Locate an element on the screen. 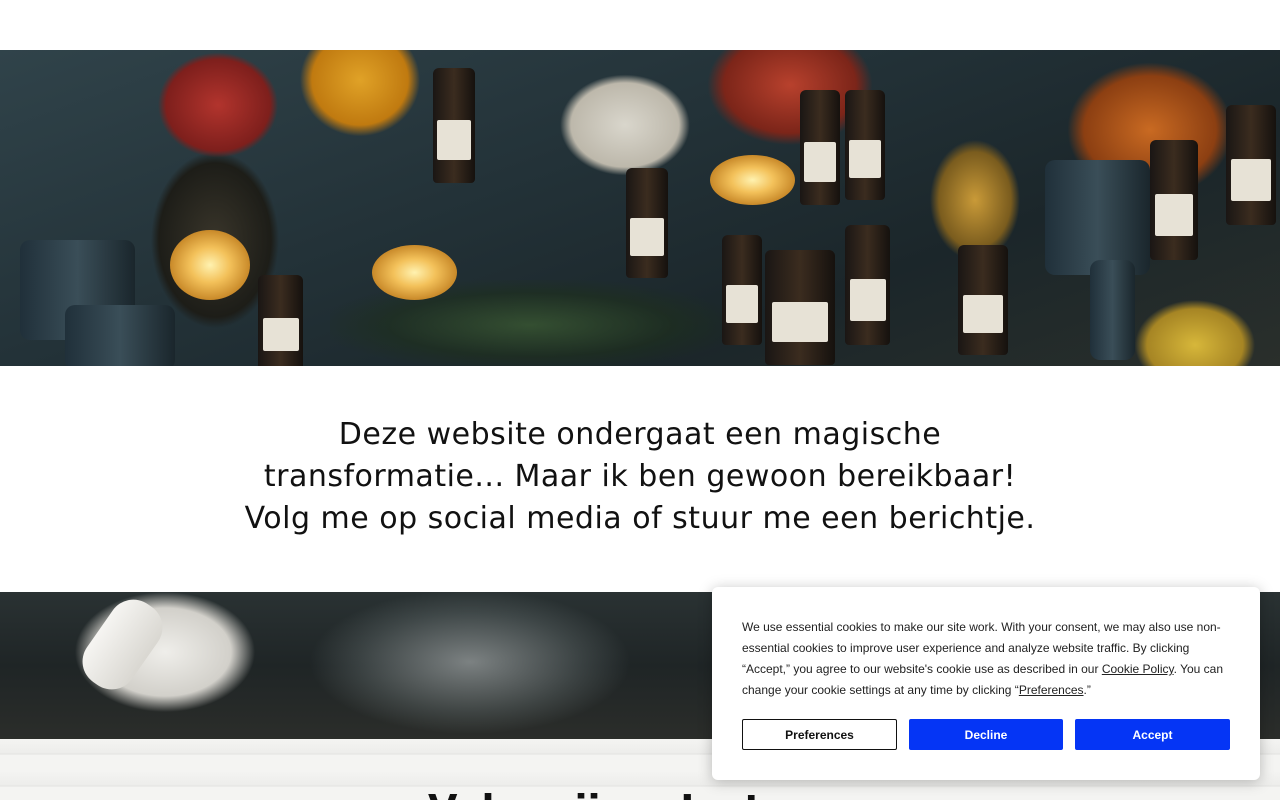  cookie-button-group: Preferences Decline Accept is located at coordinates (986, 734).